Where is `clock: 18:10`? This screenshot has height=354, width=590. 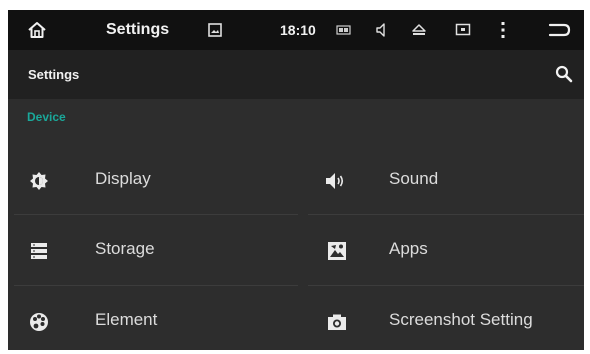 clock: 18:10 is located at coordinates (298, 30).